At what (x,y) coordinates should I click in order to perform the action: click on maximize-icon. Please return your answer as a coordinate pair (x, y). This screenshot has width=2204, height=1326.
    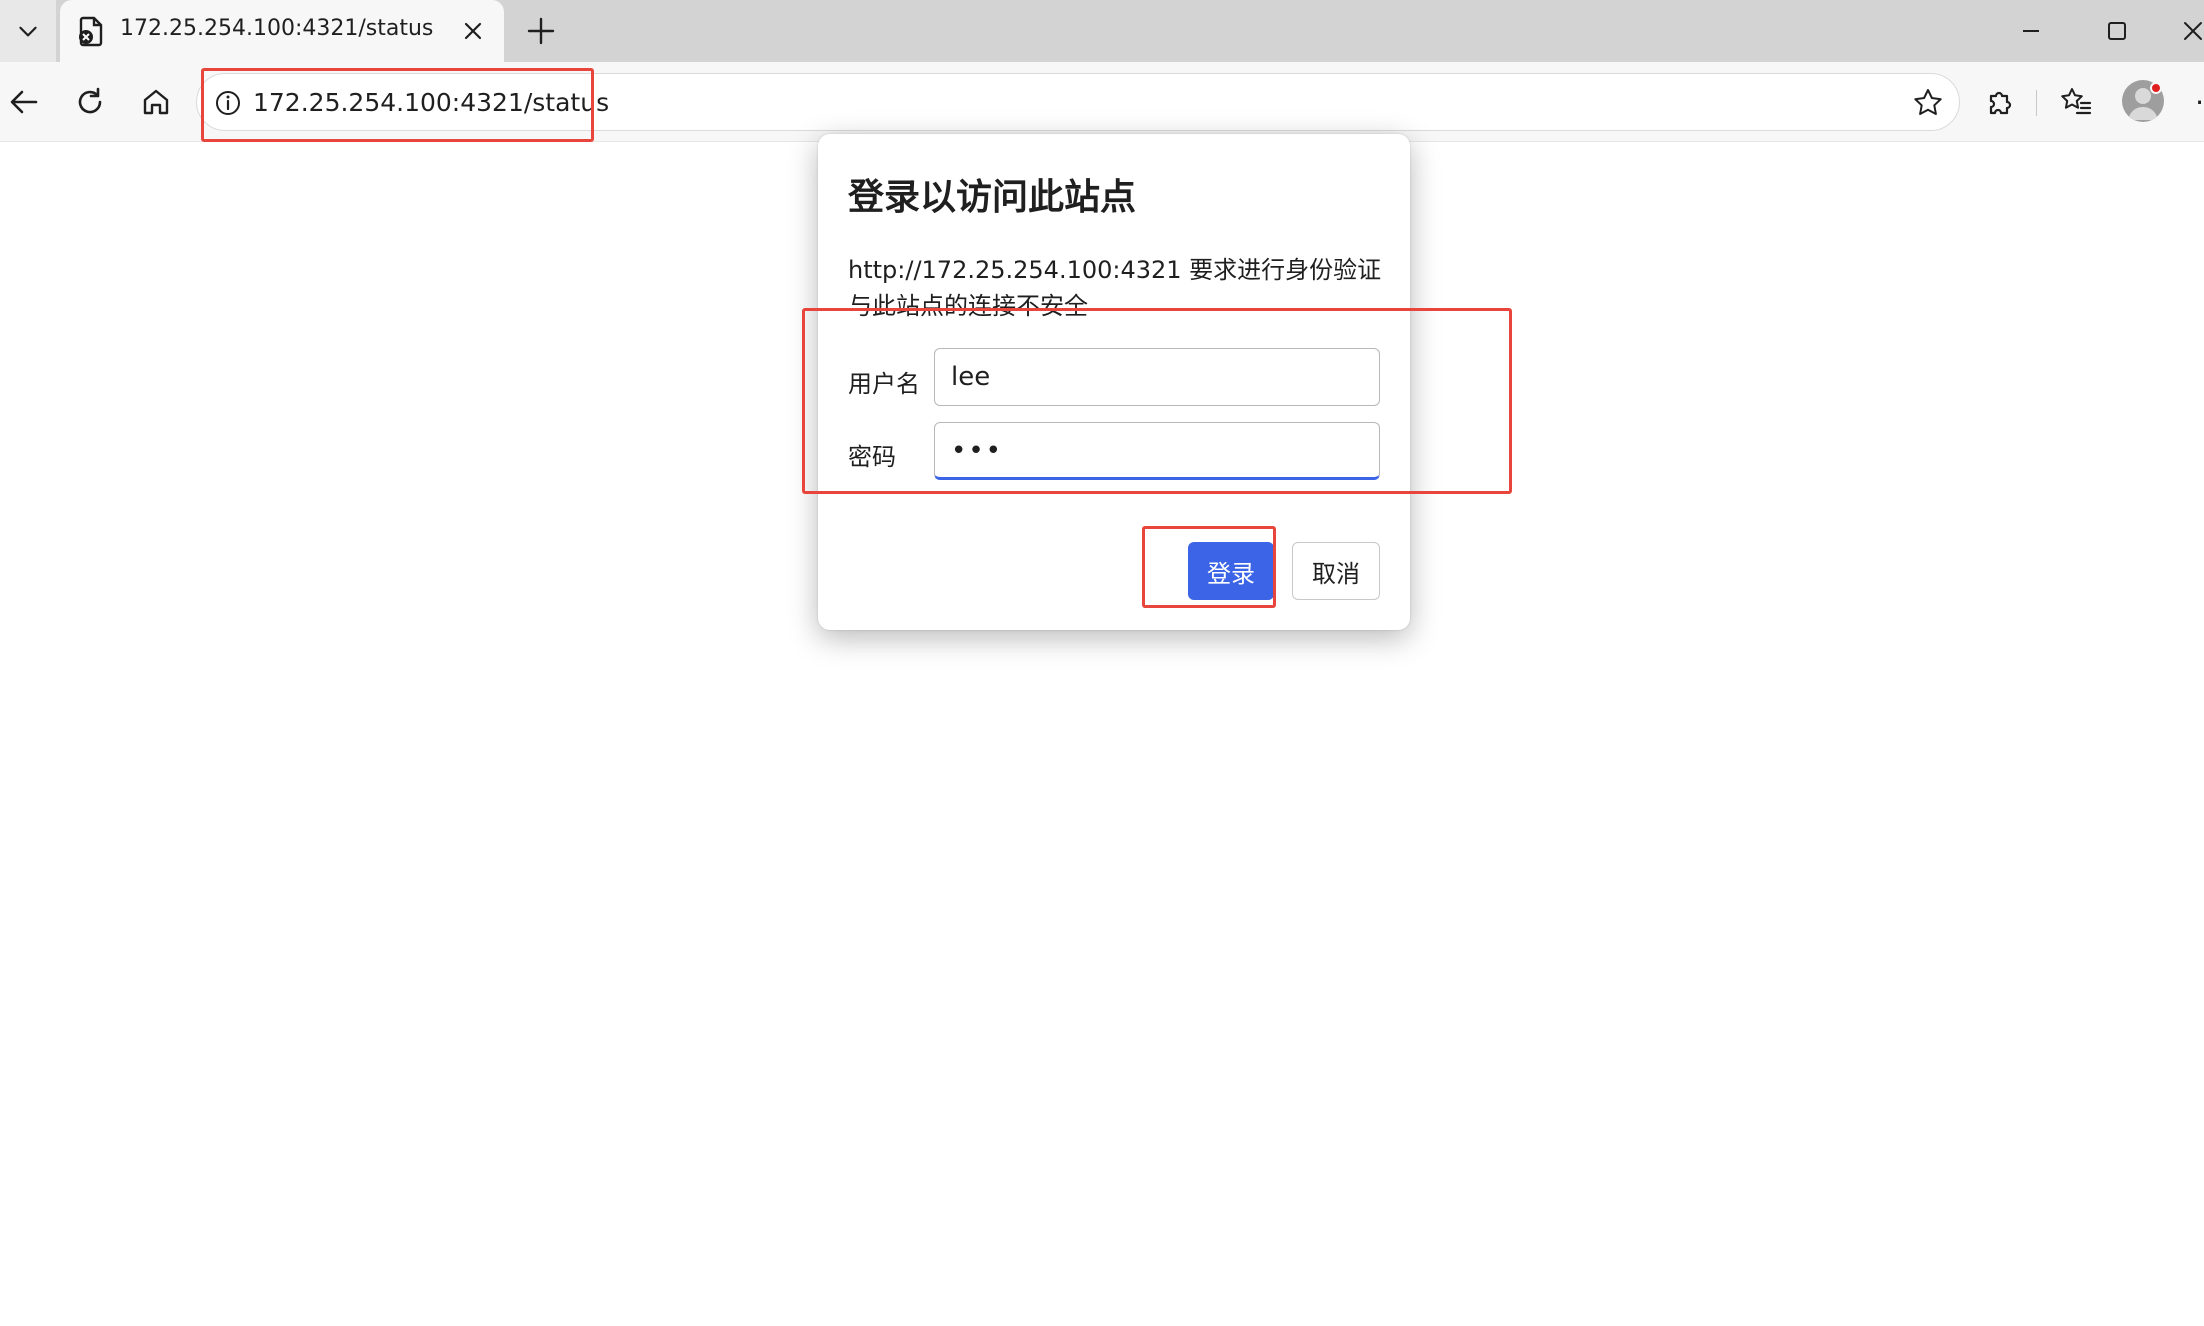
    Looking at the image, I should click on (2117, 31).